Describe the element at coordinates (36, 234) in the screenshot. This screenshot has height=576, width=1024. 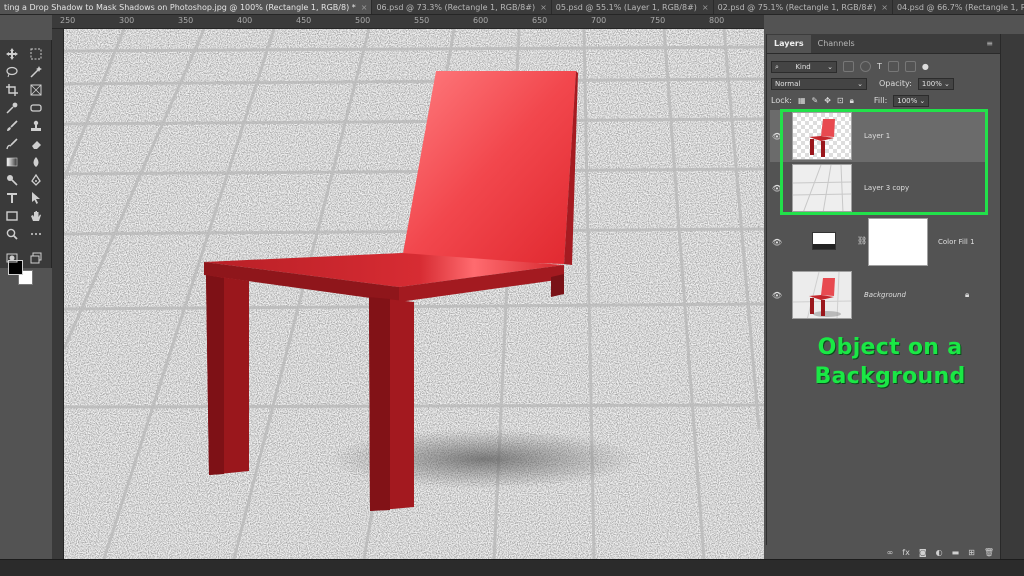
I see `more-tools-icon` at that location.